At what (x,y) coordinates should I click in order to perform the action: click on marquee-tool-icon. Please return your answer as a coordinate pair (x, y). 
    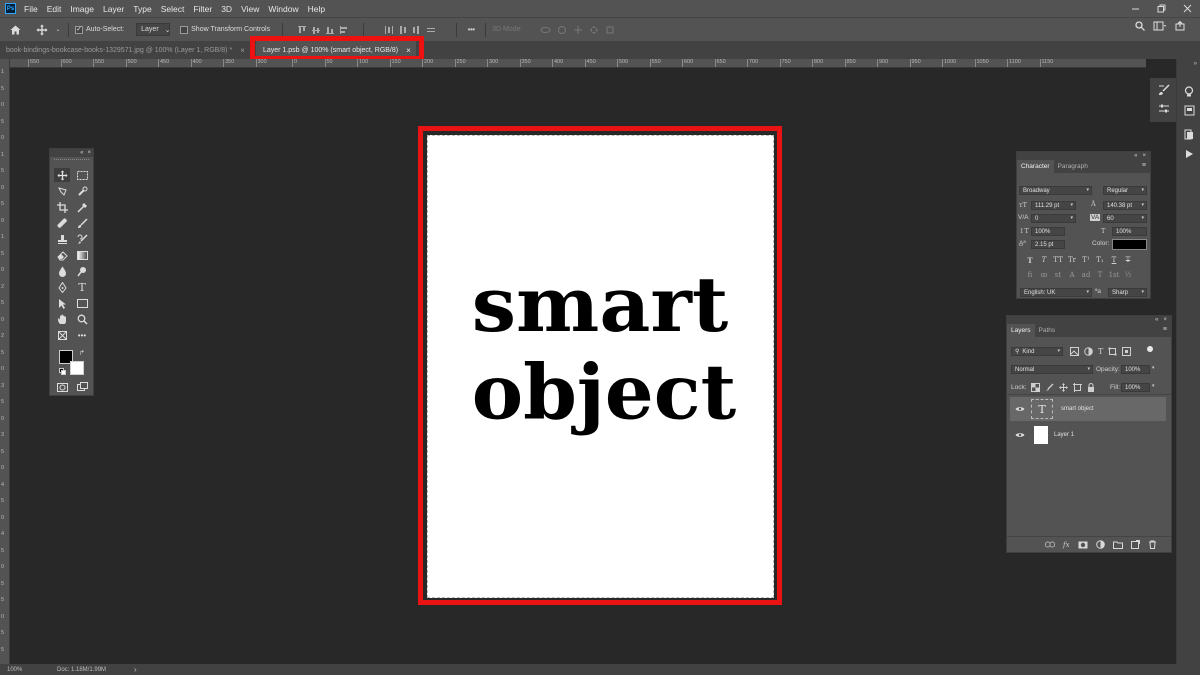
    Looking at the image, I should click on (82, 175).